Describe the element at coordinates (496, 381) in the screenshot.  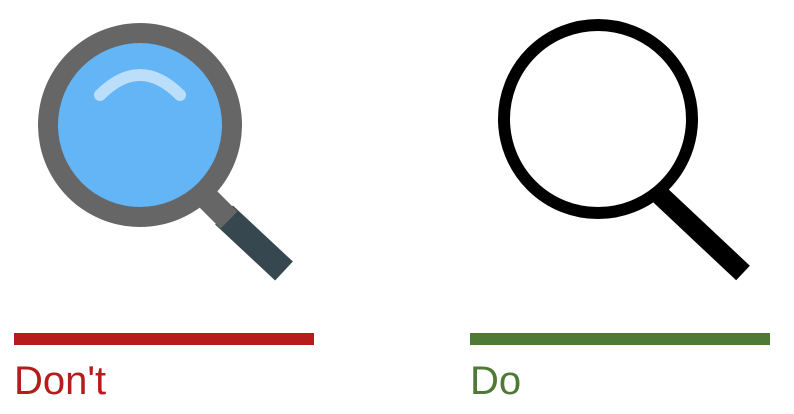
I see `do-label: Do` at that location.